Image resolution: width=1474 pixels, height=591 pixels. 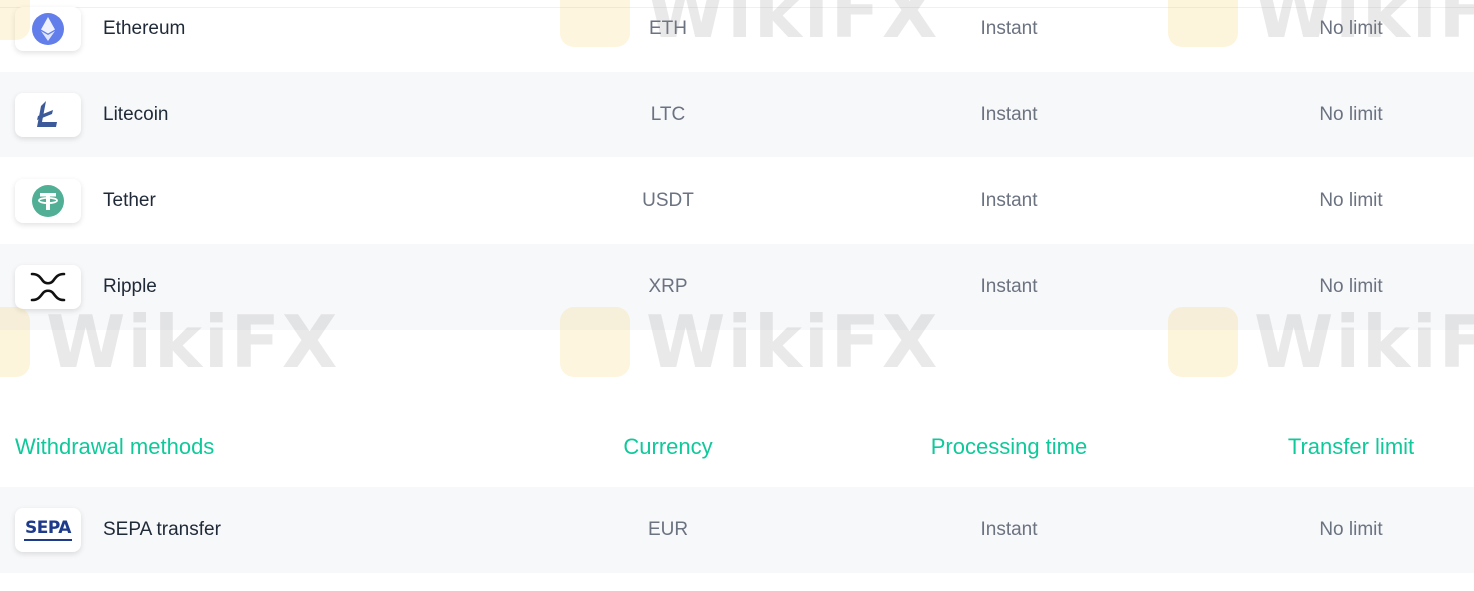 What do you see at coordinates (668, 28) in the screenshot?
I see `currency-cell: ETH` at bounding box center [668, 28].